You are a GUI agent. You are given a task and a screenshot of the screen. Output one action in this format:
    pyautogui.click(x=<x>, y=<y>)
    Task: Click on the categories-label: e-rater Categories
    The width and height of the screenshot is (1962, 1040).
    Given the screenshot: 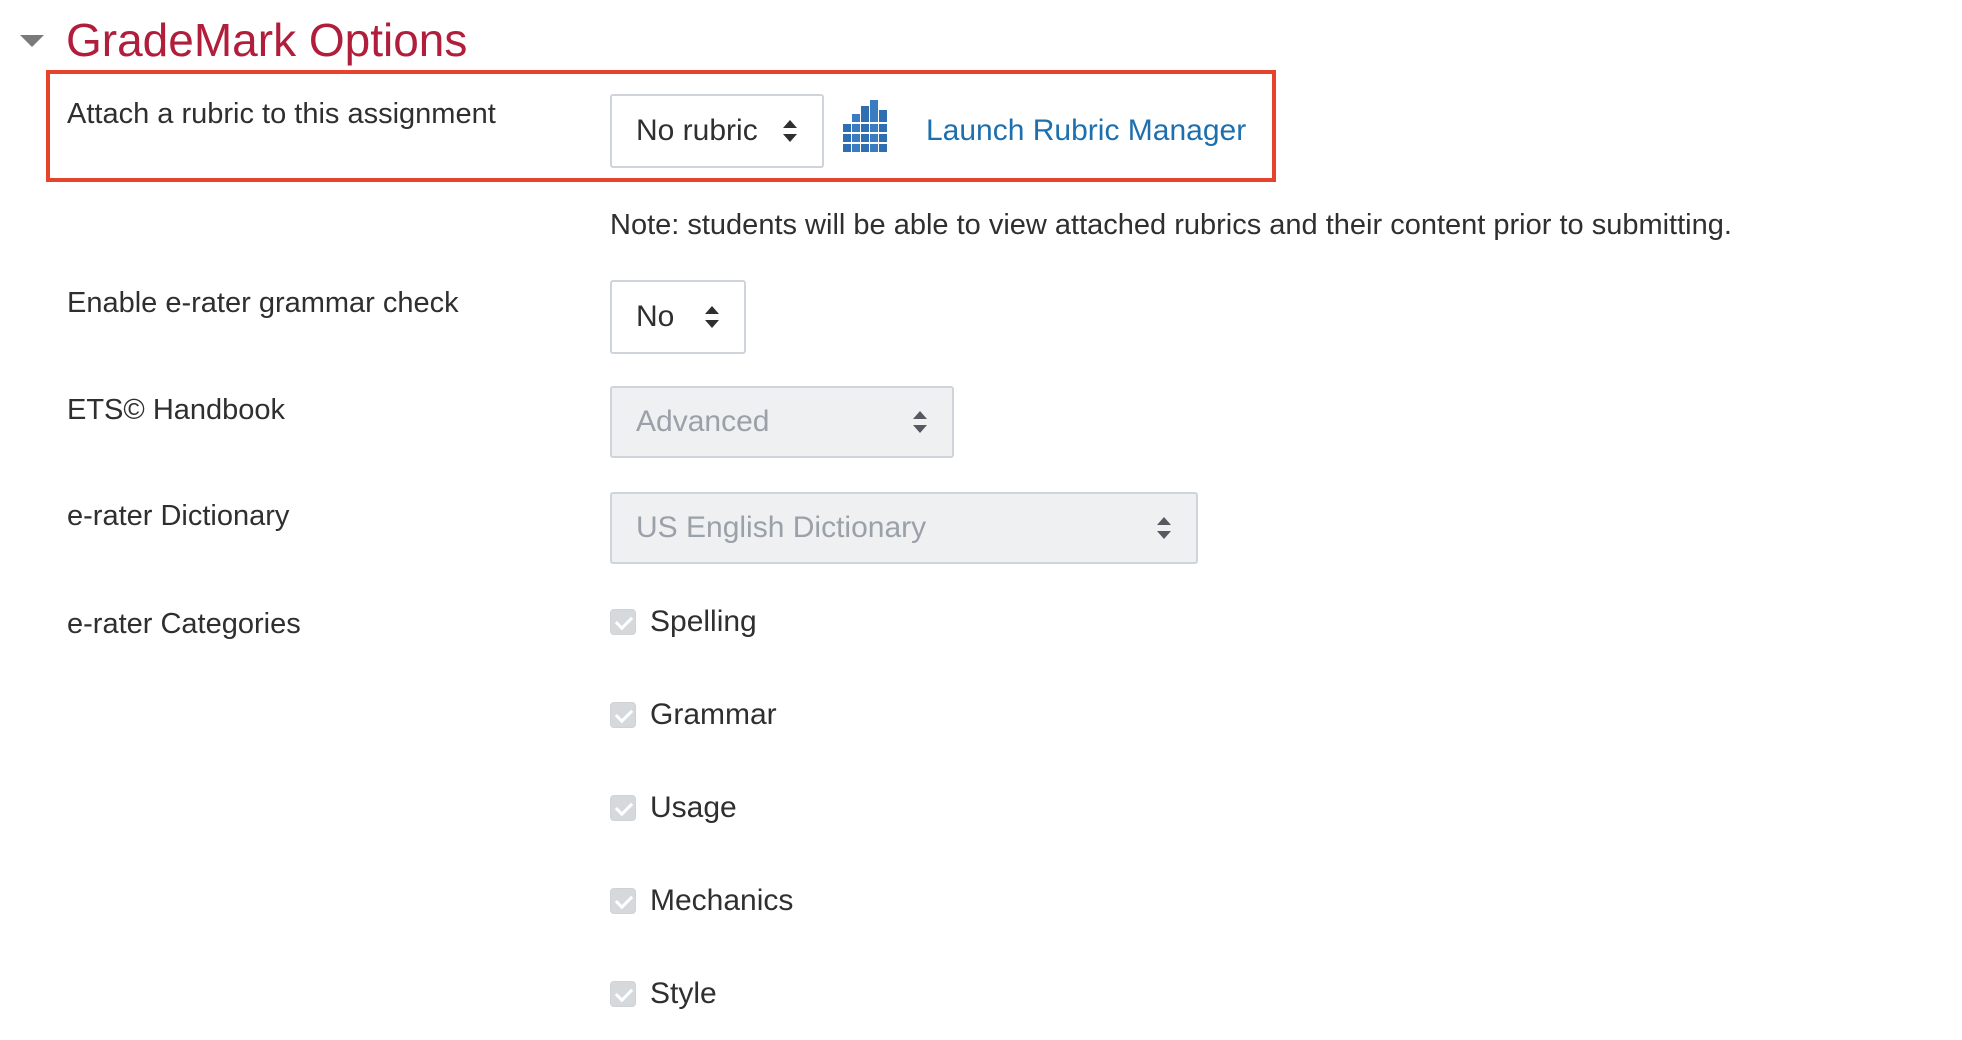 What is the action you would take?
    pyautogui.click(x=184, y=624)
    